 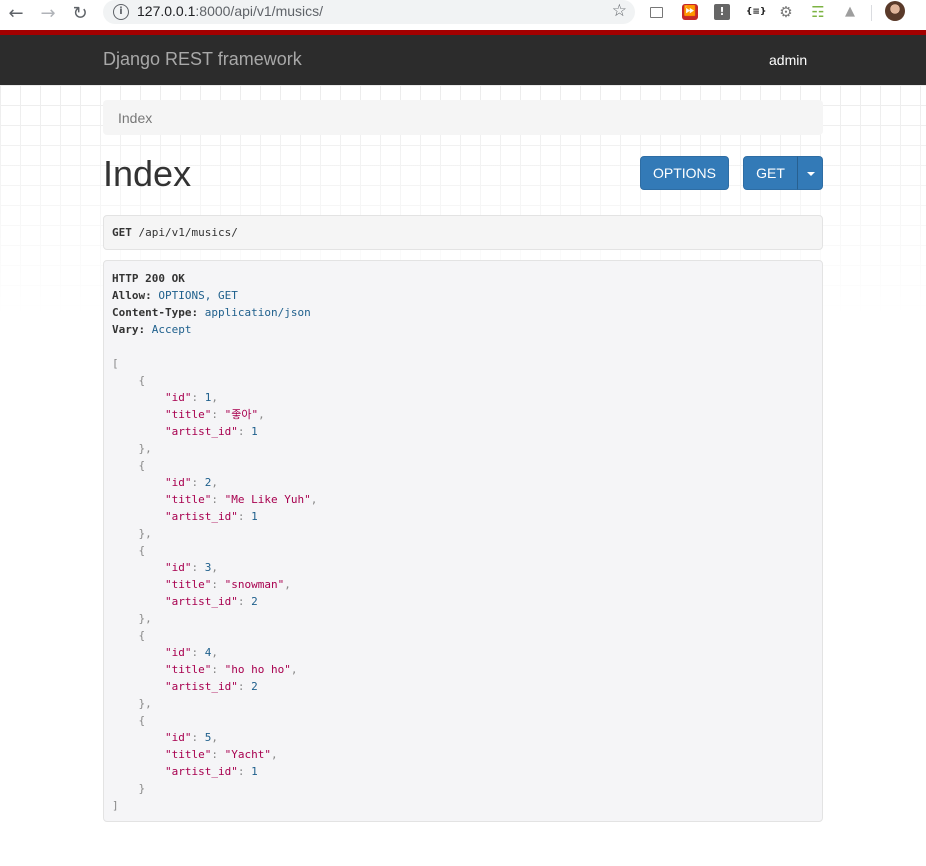 I want to click on address-url: 127.0.0.1:8000/api/v1/musics/, so click(x=230, y=11).